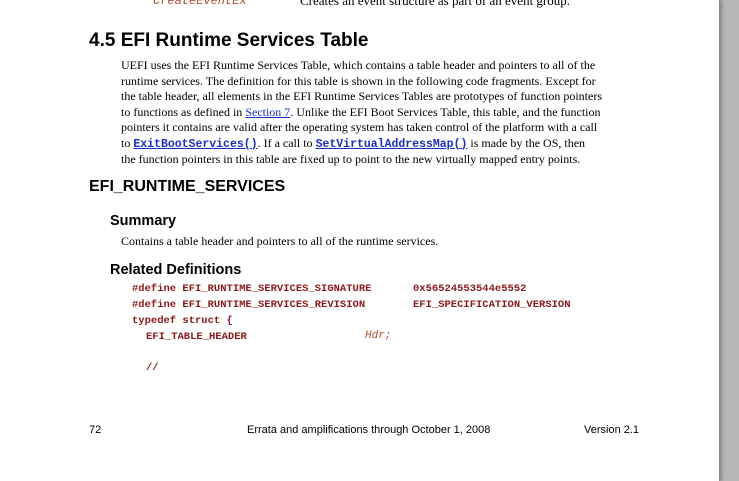 The width and height of the screenshot is (739, 481). I want to click on code-field-type: EFI_TABLE_HEADER, so click(196, 337).